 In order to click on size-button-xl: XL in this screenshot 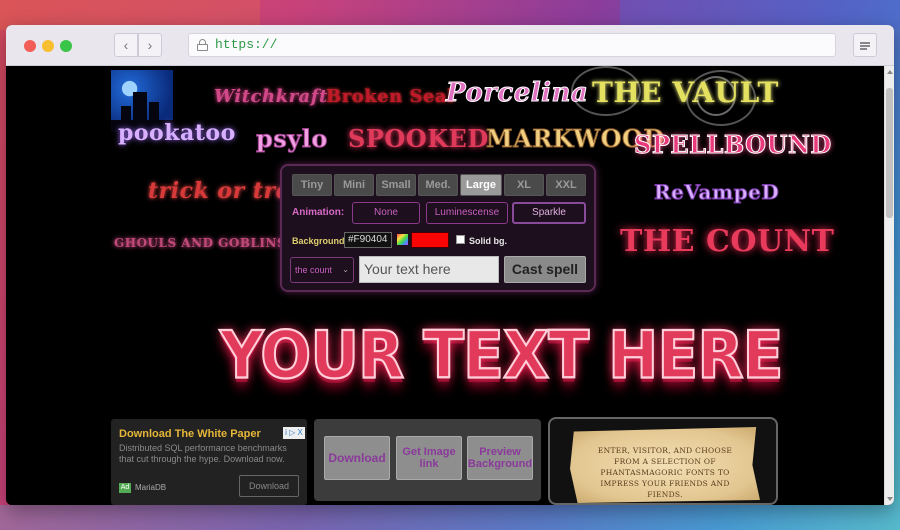, I will do `click(524, 185)`.